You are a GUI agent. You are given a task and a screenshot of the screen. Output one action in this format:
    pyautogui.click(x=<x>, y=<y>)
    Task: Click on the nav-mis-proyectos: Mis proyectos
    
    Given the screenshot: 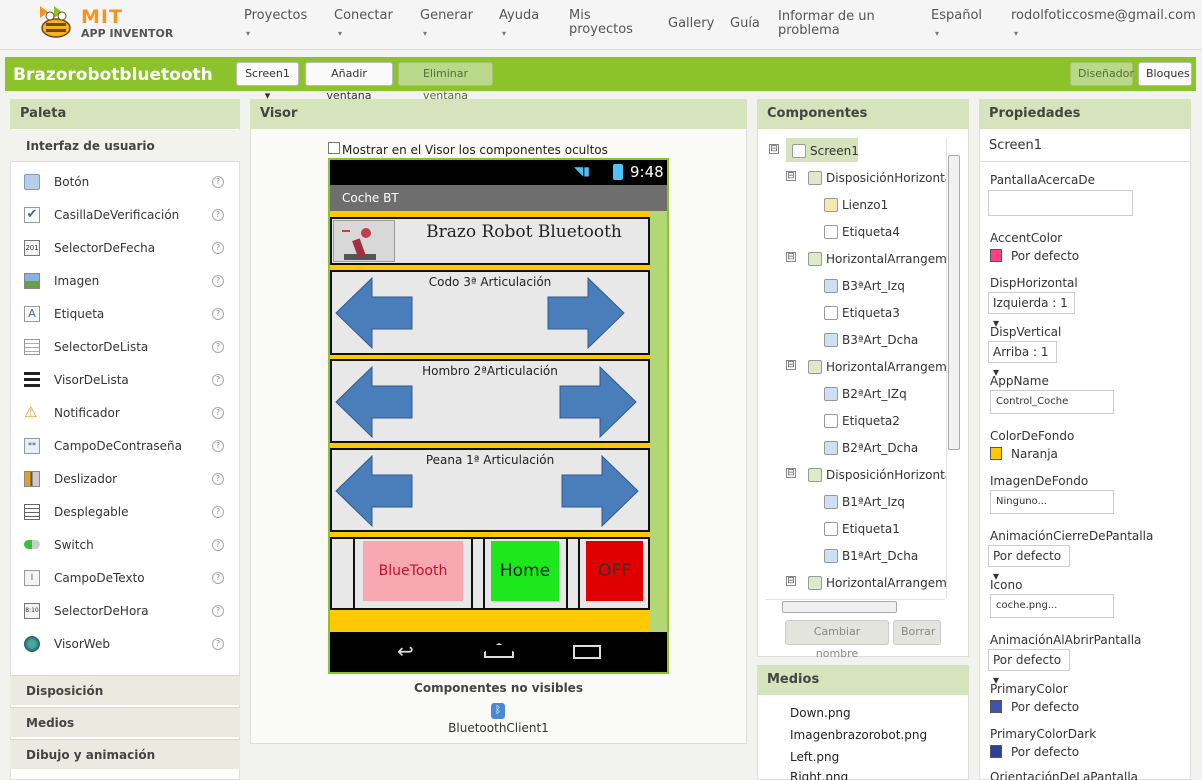 What is the action you would take?
    pyautogui.click(x=604, y=23)
    